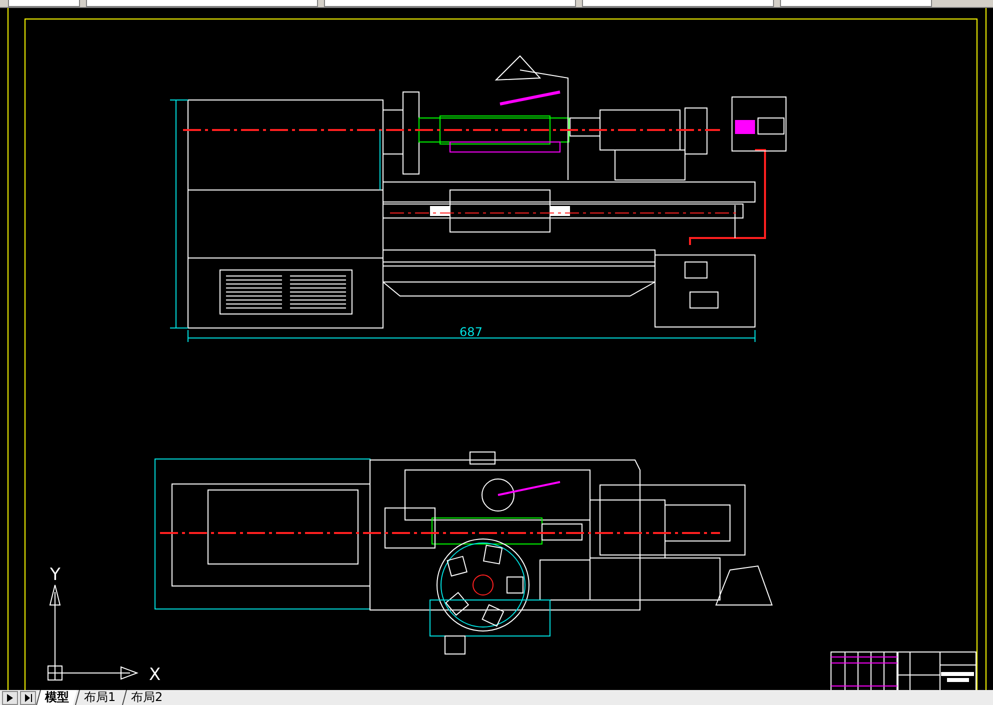  Describe the element at coordinates (856, 3) in the screenshot. I see `plotstyle-dropdown` at that location.